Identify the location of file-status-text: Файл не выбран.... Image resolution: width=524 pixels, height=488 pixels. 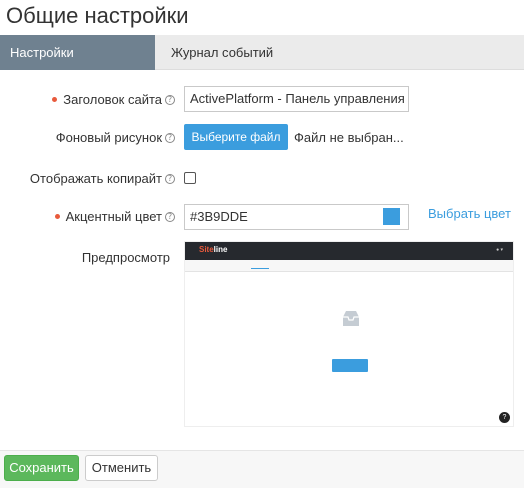
(349, 137).